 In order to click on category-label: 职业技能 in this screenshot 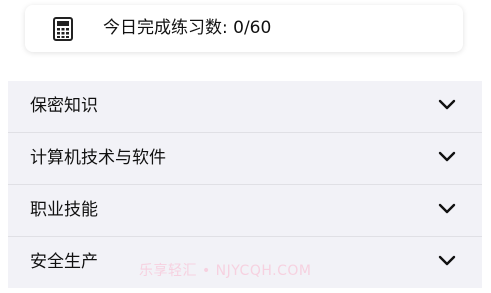, I will do `click(64, 210)`.